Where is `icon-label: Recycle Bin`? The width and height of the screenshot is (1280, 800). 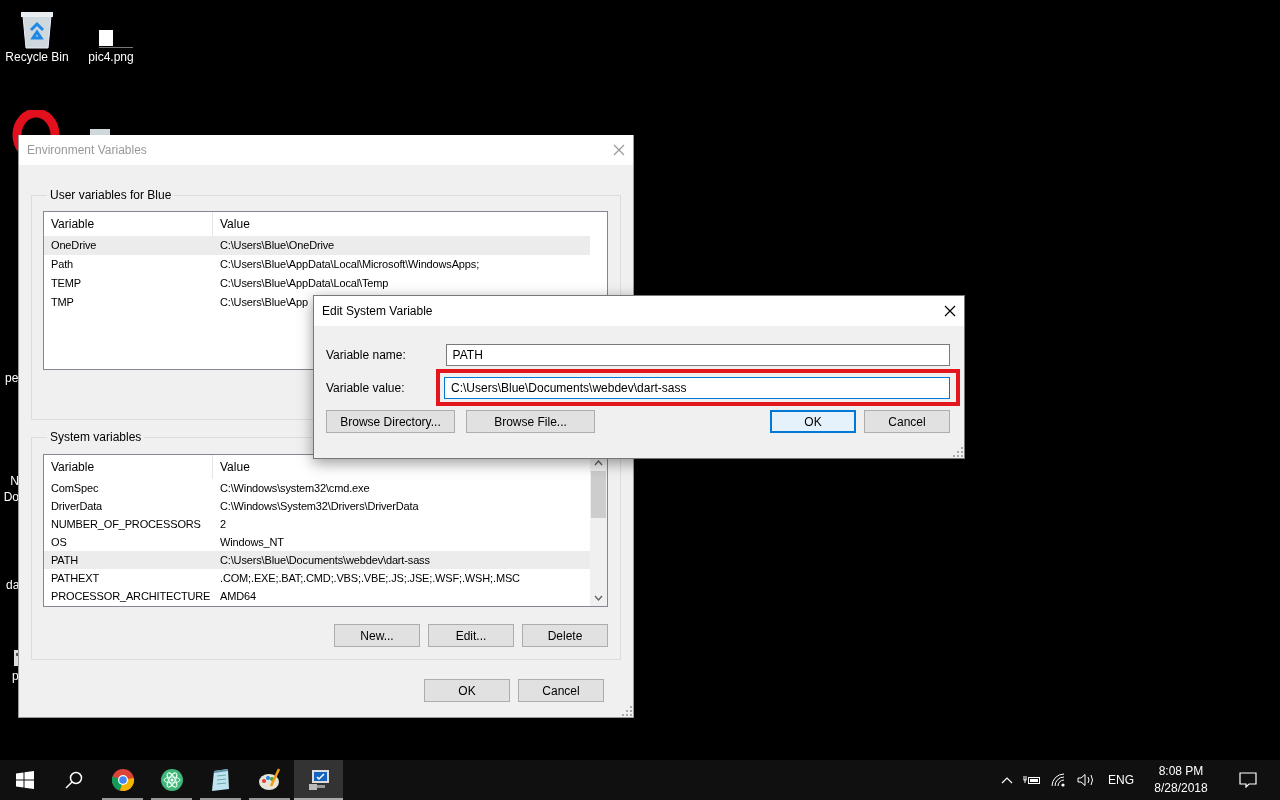
icon-label: Recycle Bin is located at coordinates (37, 57).